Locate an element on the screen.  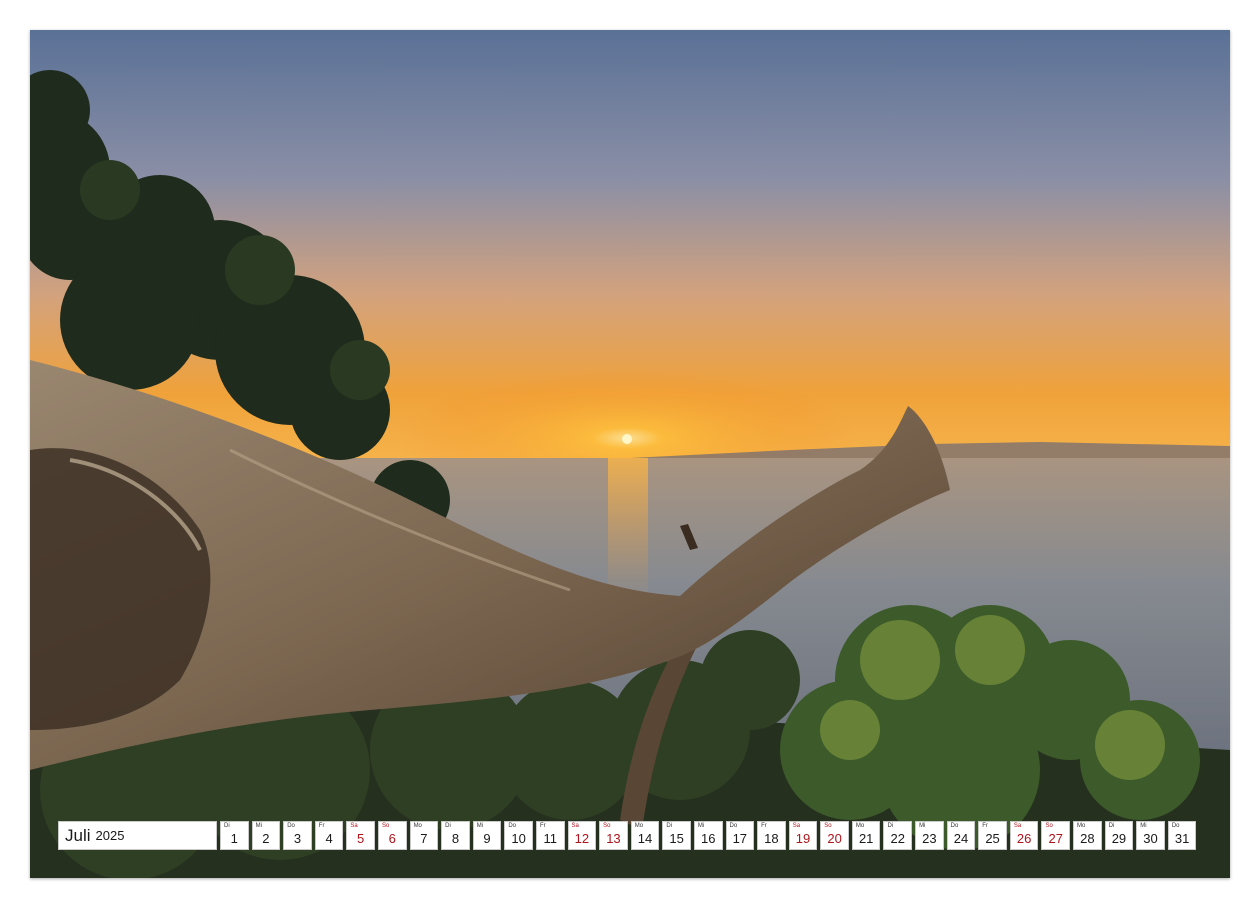
day-cell: Mi 16 is located at coordinates (708, 835).